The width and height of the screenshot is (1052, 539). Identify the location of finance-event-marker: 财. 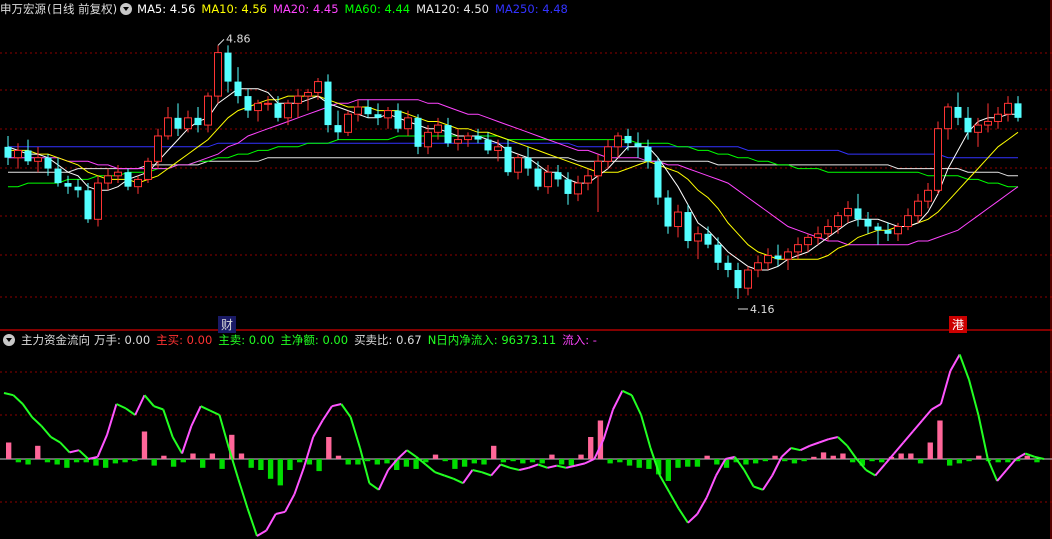
(227, 324).